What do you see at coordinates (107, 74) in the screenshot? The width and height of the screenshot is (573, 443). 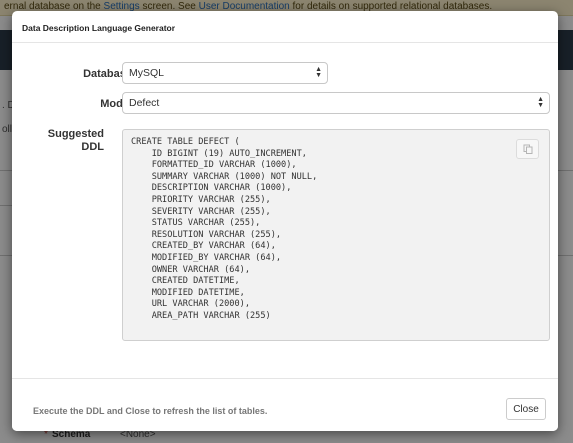 I see `database-label: Database` at bounding box center [107, 74].